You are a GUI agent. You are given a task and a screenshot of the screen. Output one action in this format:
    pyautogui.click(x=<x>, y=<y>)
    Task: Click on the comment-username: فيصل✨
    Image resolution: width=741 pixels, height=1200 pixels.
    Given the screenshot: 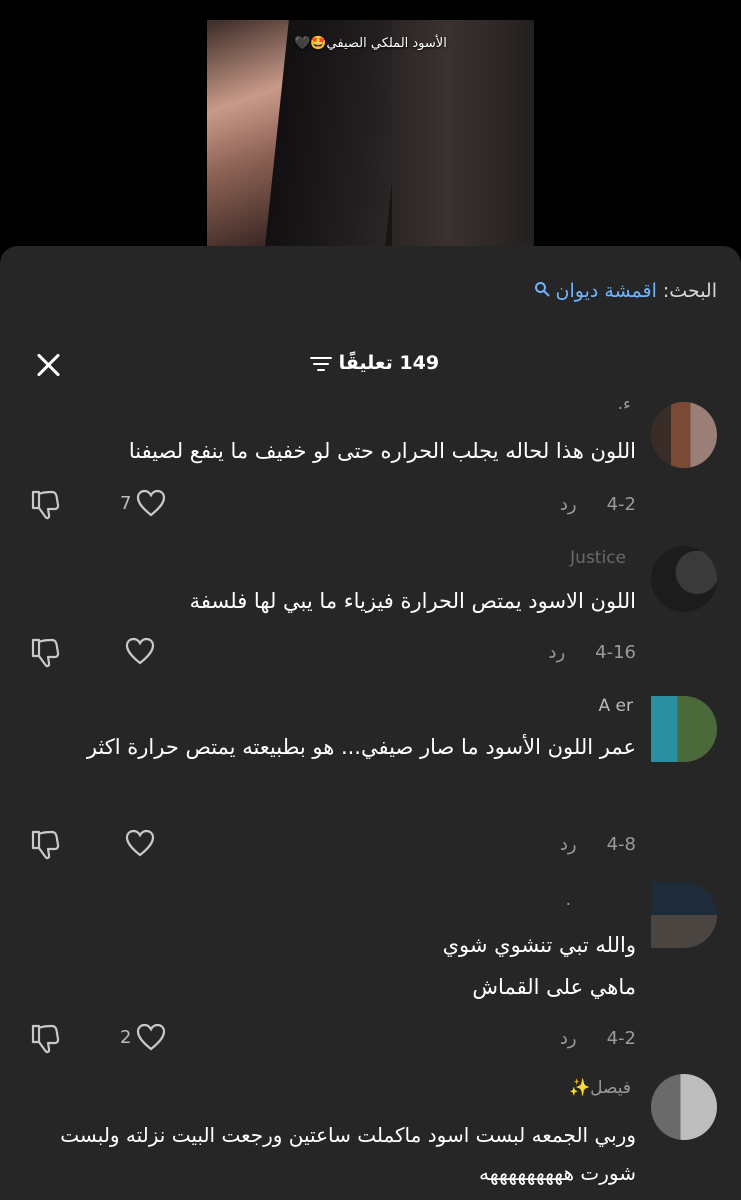 What is the action you would take?
    pyautogui.click(x=600, y=1088)
    